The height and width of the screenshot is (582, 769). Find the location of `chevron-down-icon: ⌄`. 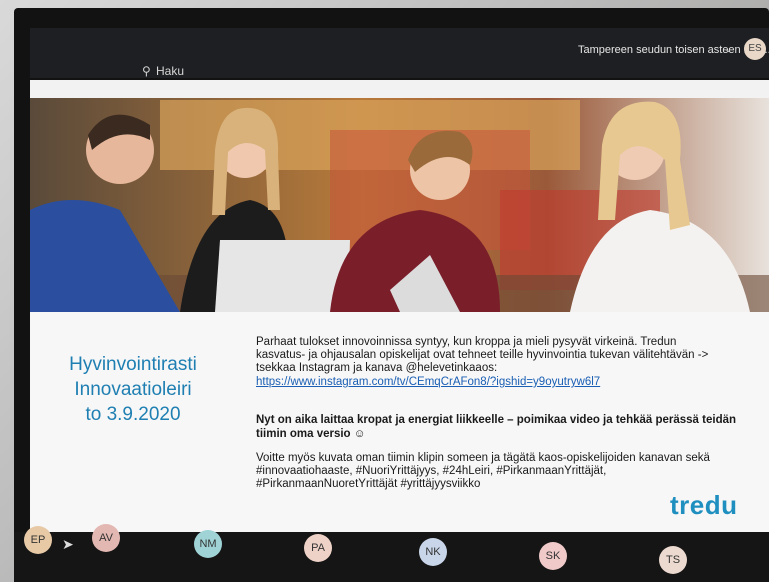

chevron-down-icon: ⌄ is located at coordinates (728, 49).